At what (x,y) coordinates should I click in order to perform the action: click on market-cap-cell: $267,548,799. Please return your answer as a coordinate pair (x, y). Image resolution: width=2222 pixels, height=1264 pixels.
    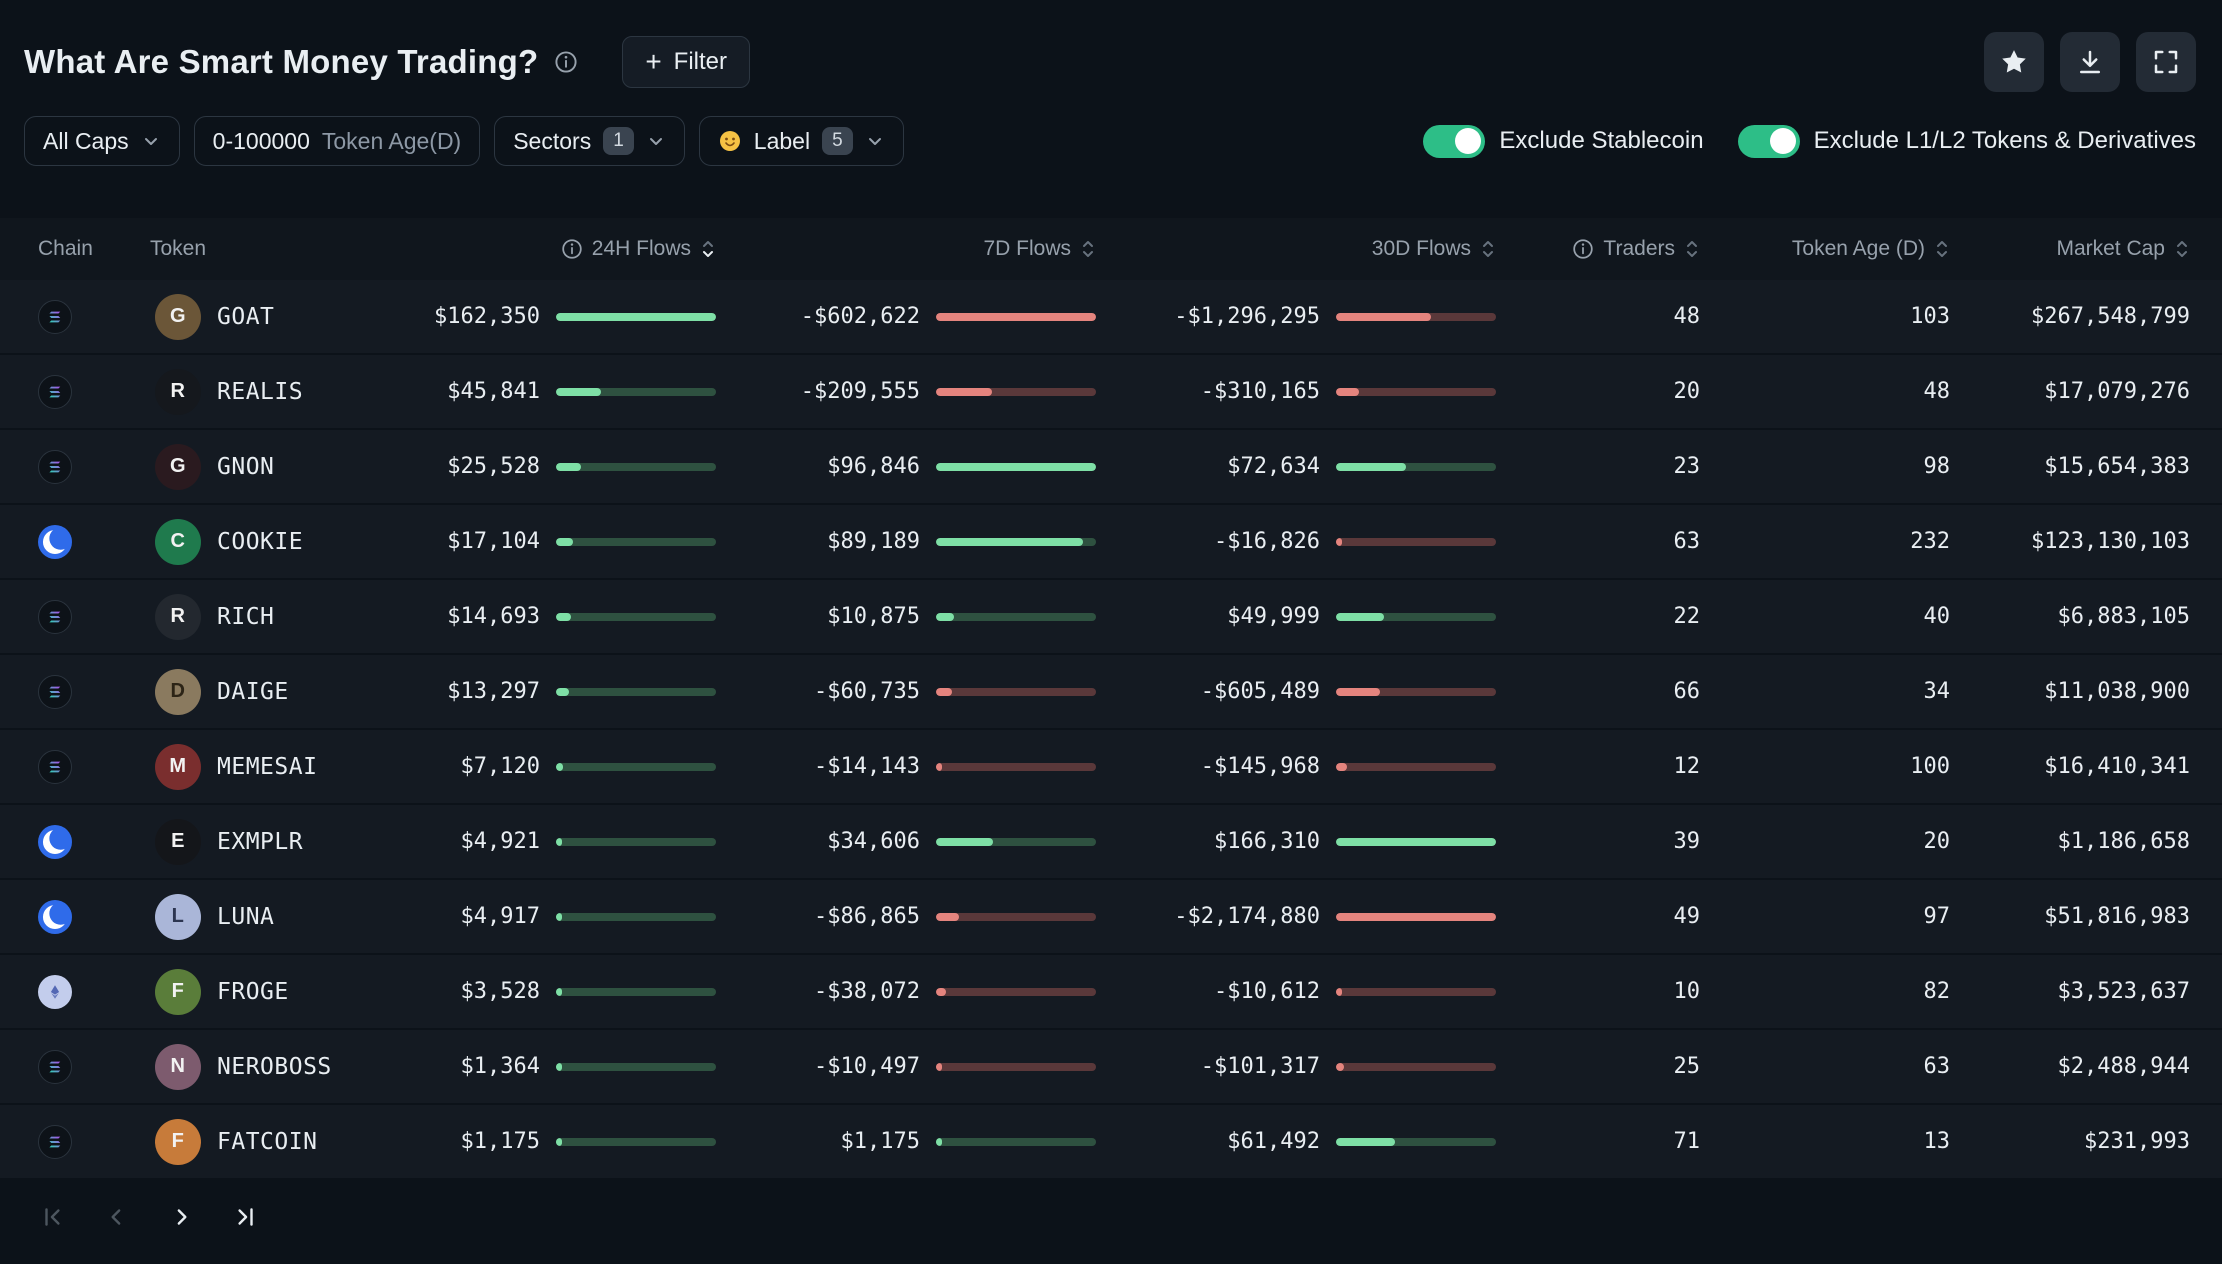
    Looking at the image, I should click on (2110, 316).